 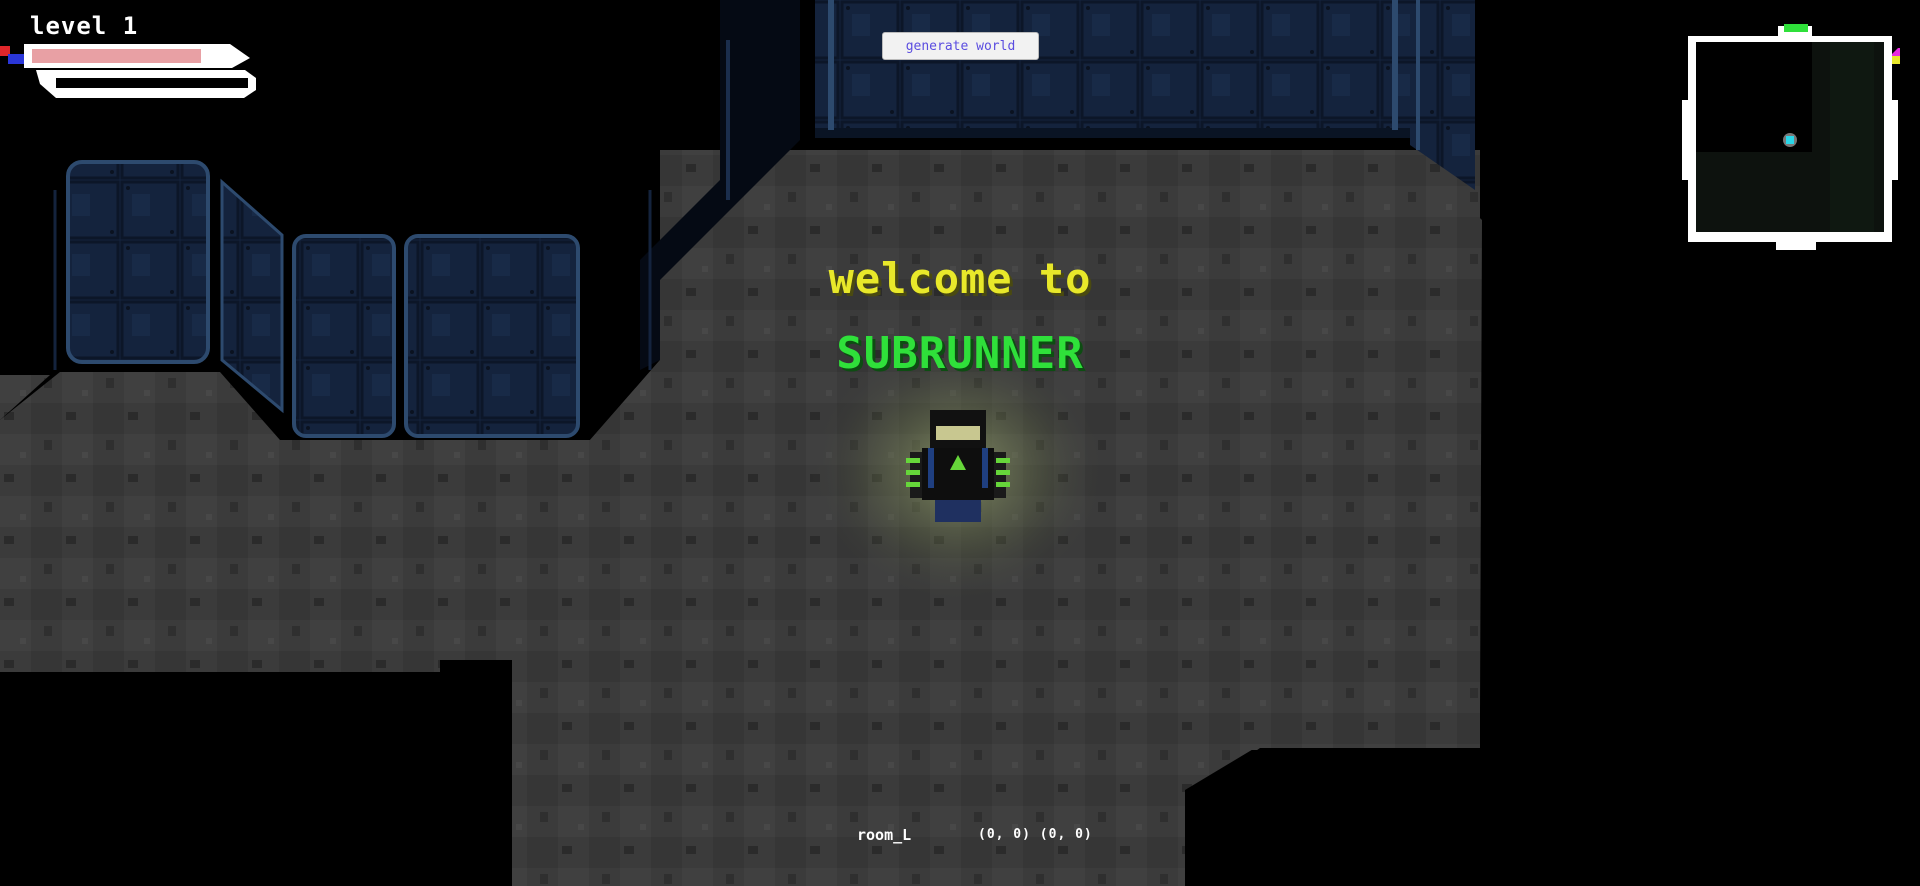 What do you see at coordinates (16, 59) in the screenshot?
I see `health-bar-flag-blue` at bounding box center [16, 59].